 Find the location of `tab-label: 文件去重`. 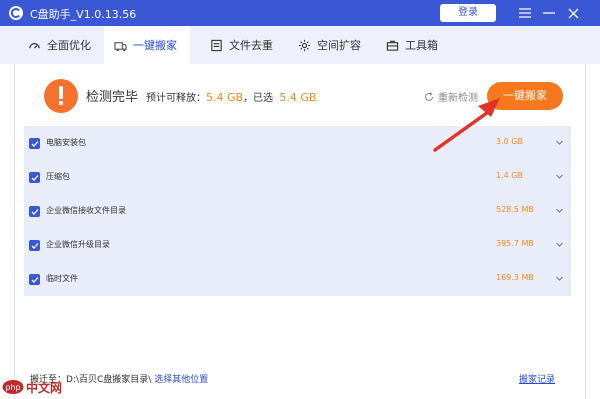

tab-label: 文件去重 is located at coordinates (251, 45).